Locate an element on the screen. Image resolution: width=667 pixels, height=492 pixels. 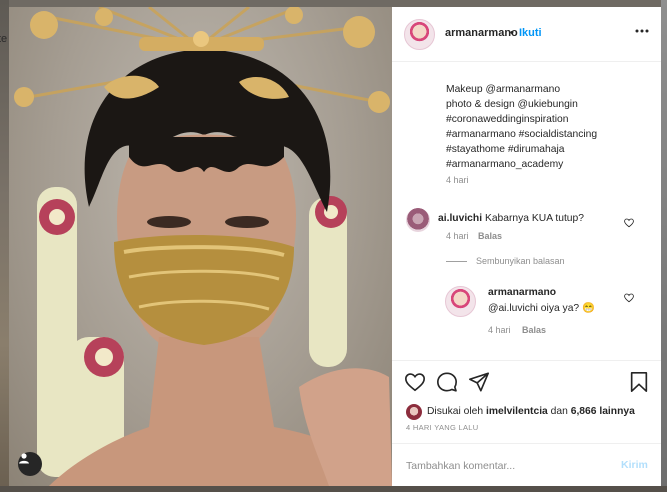
commenter-avatar is located at coordinates (418, 220).